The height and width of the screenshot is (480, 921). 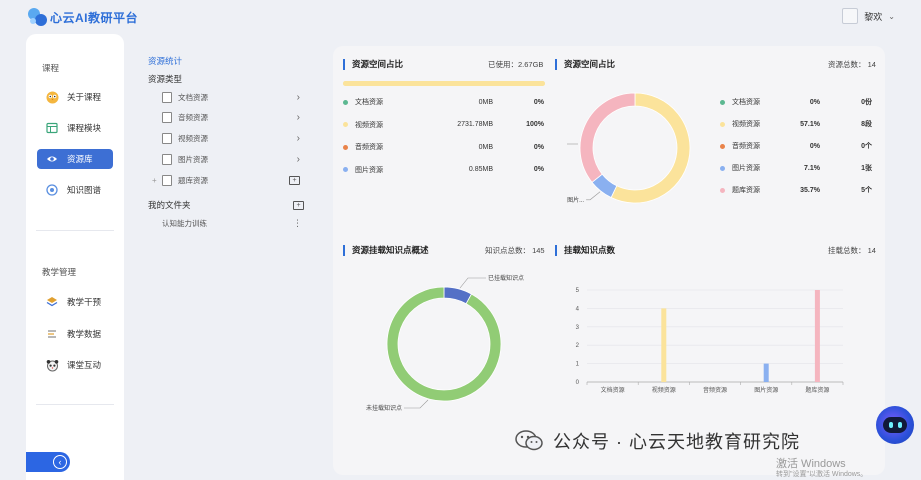 I want to click on folder-item-label: 认知能力训练, so click(x=184, y=223).